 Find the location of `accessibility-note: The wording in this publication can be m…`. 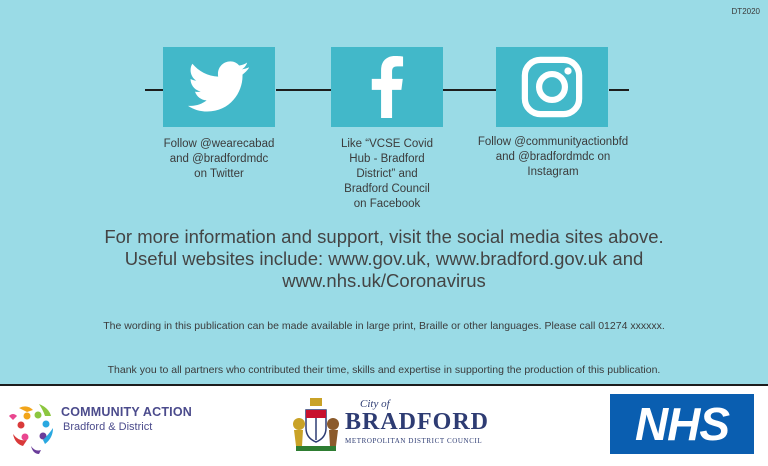

accessibility-note: The wording in this publication can be m… is located at coordinates (384, 326).